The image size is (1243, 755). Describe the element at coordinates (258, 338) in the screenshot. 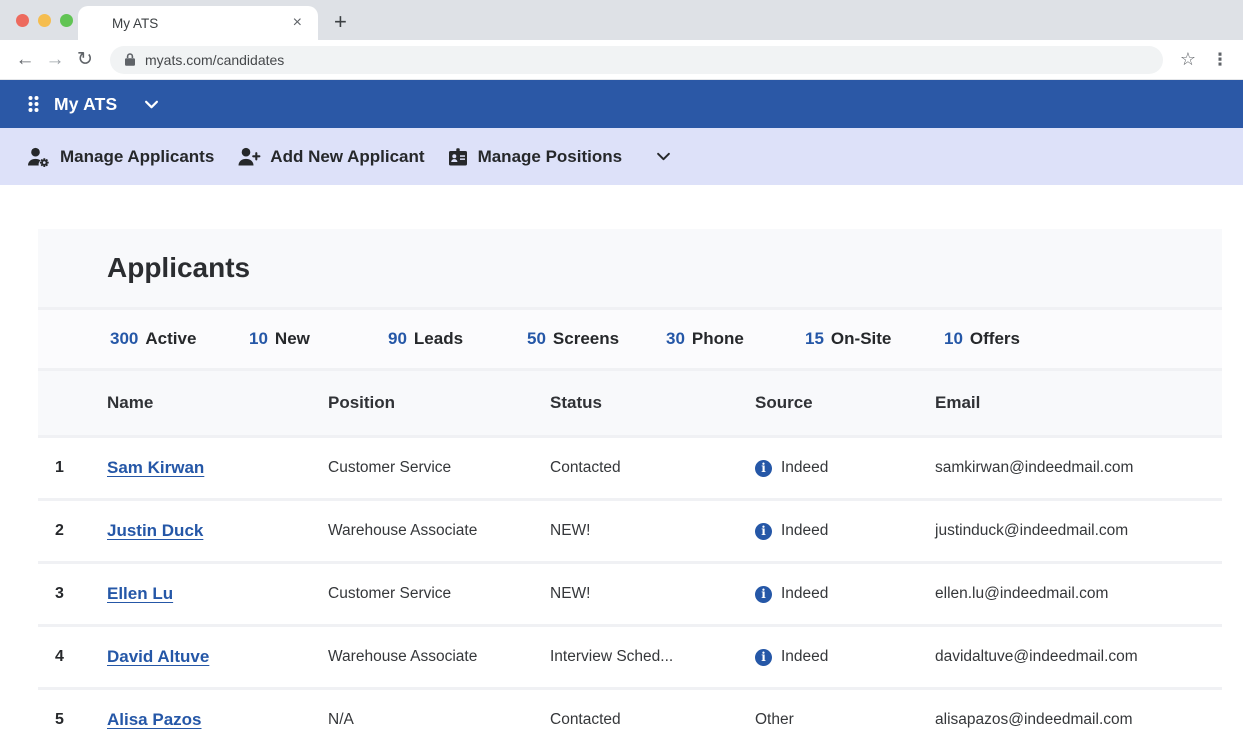

I see `stat-value: 10` at that location.